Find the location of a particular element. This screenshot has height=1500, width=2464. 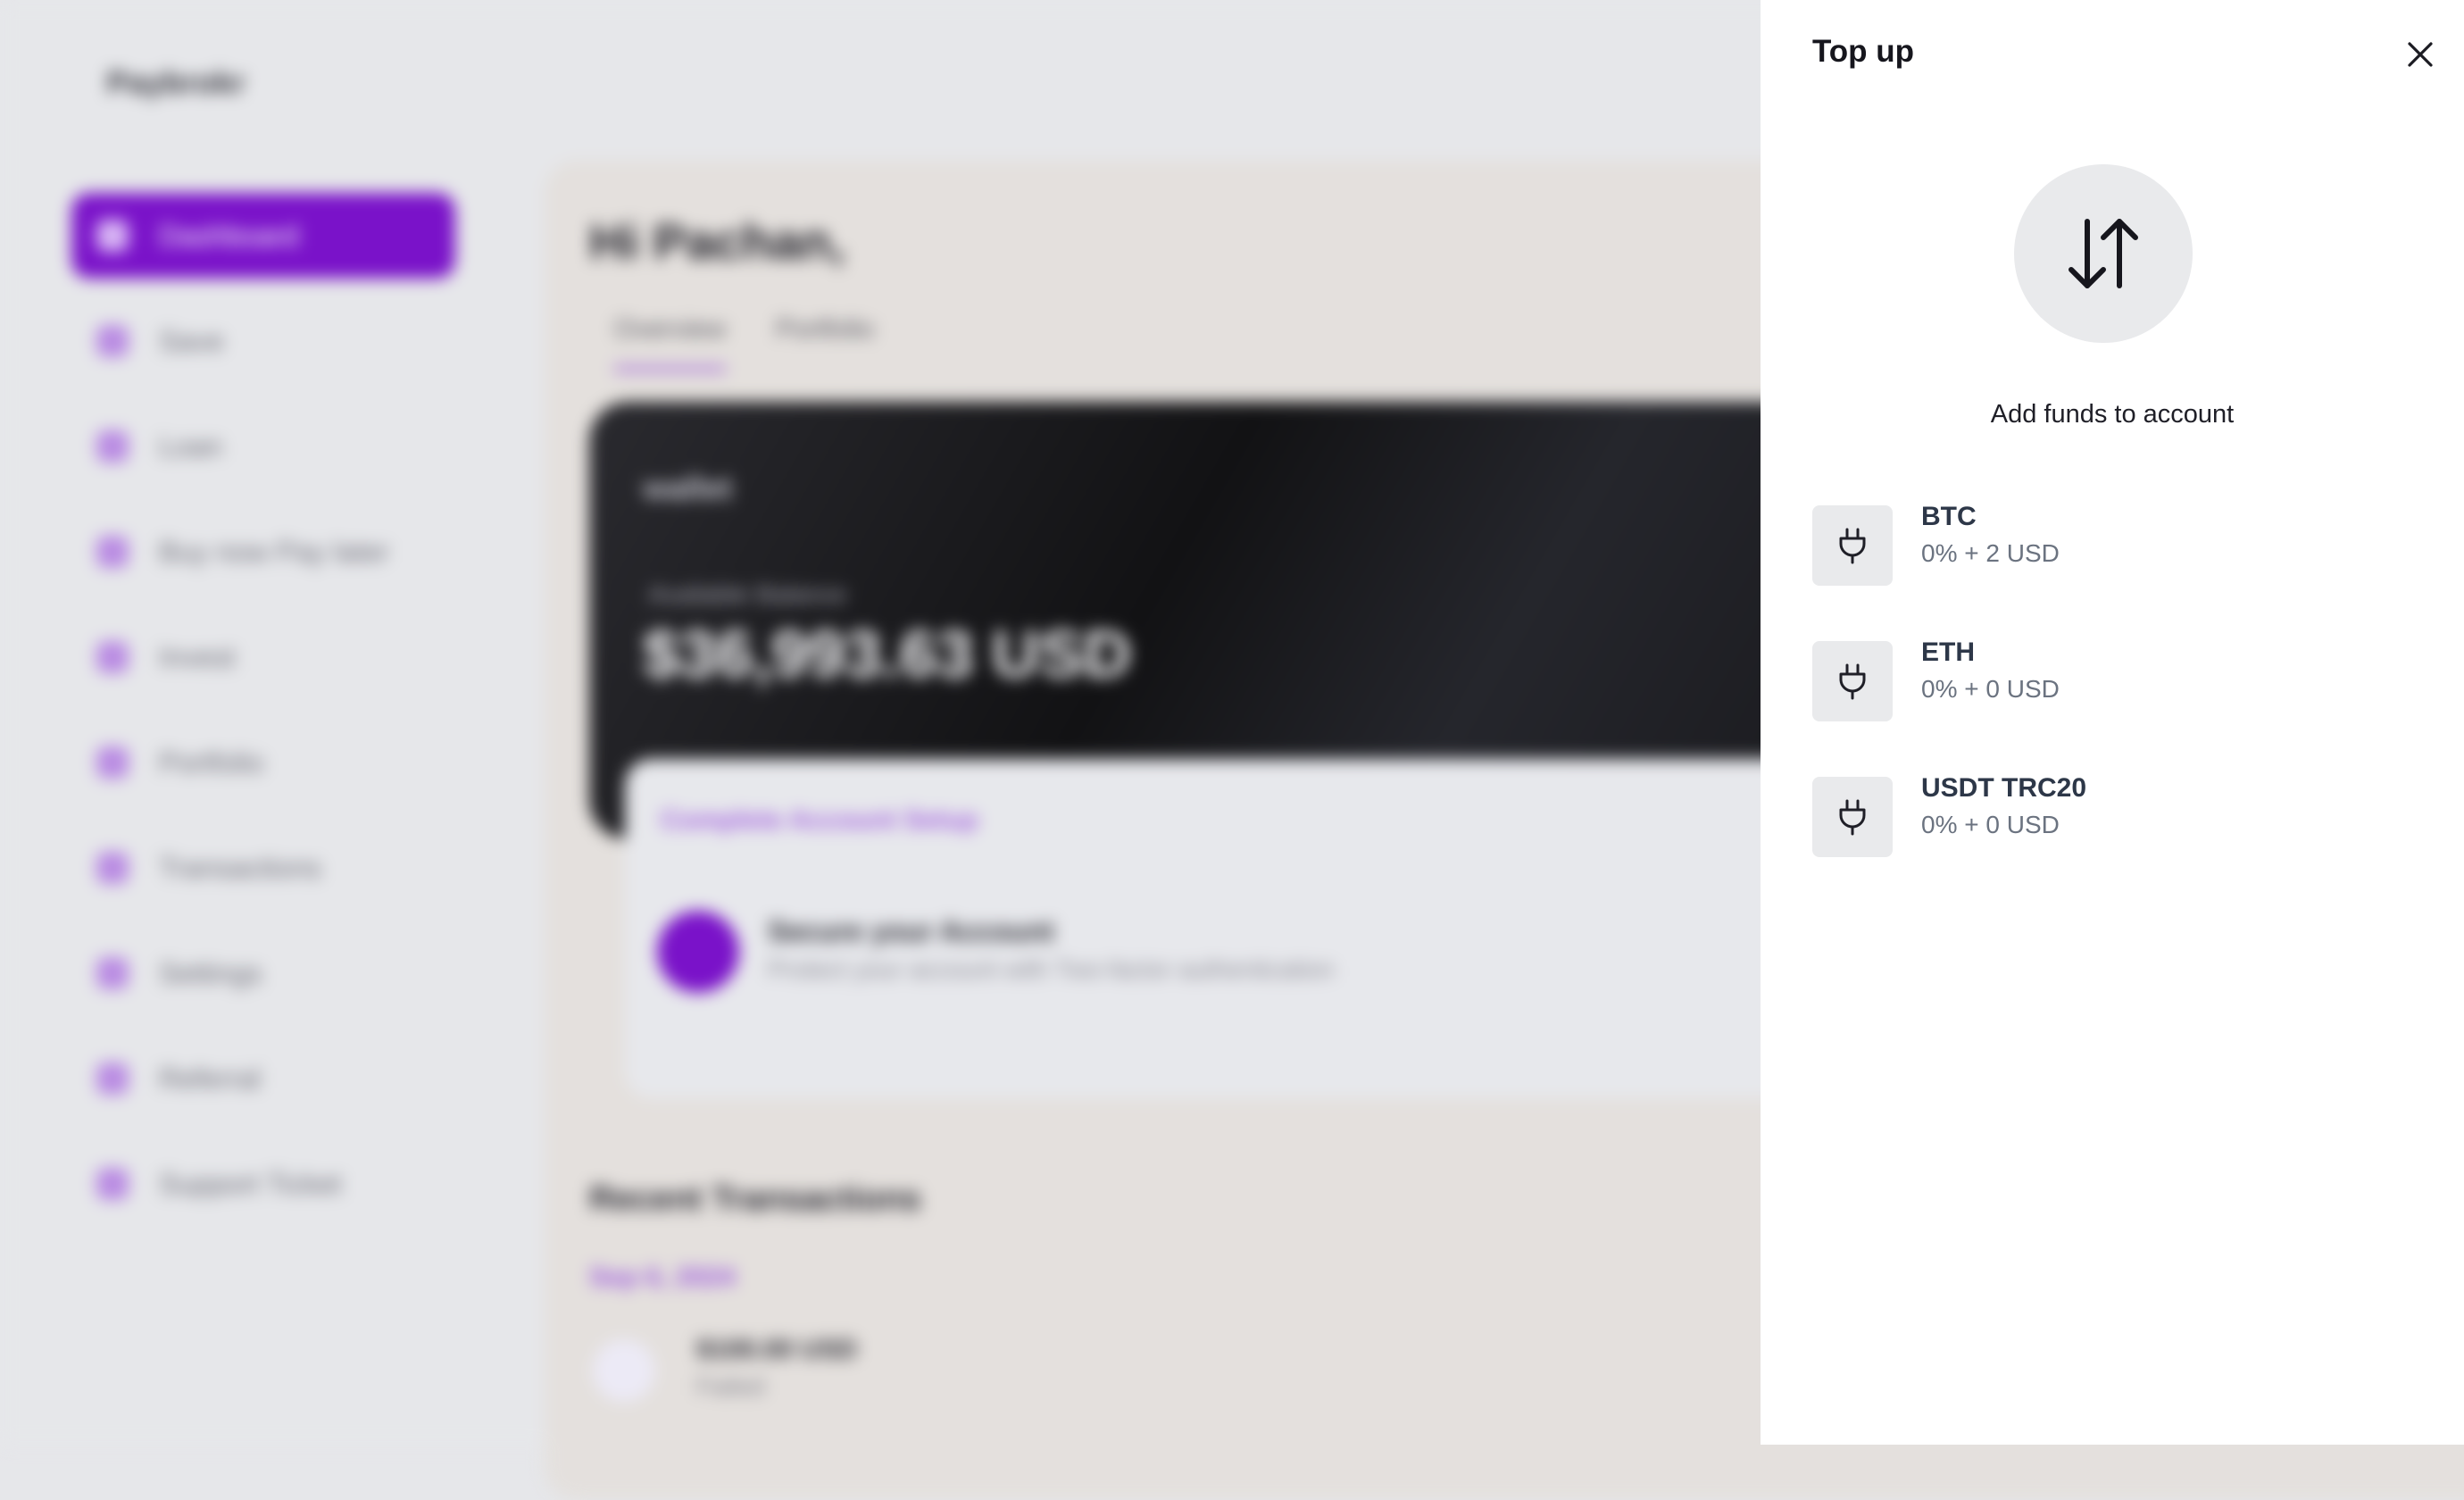

shield-icon is located at coordinates (698, 952).